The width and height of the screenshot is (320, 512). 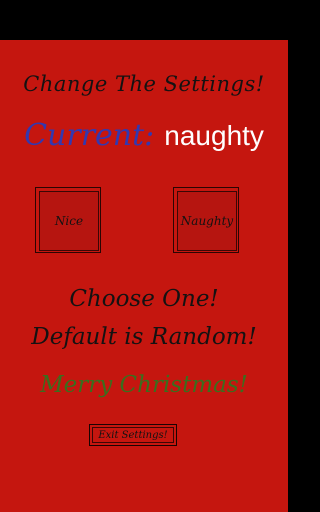 I want to click on exit-settings-label: Exit Settings!, so click(x=133, y=435).